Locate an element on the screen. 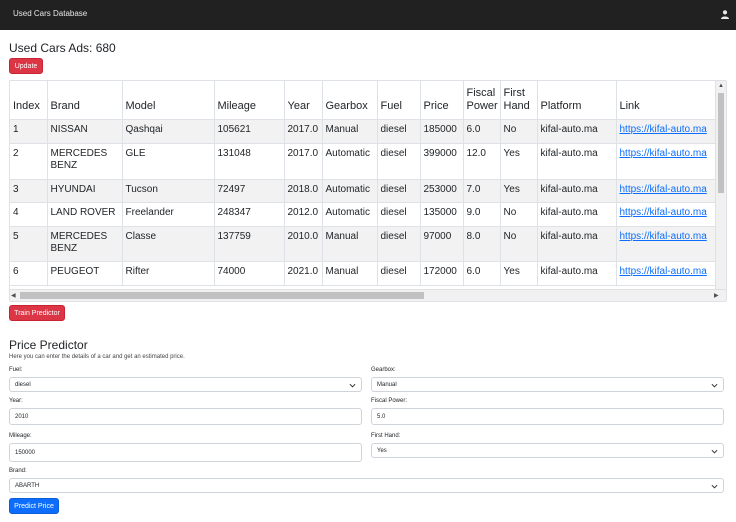 The image size is (736, 522). column-header: Mileage is located at coordinates (249, 100).